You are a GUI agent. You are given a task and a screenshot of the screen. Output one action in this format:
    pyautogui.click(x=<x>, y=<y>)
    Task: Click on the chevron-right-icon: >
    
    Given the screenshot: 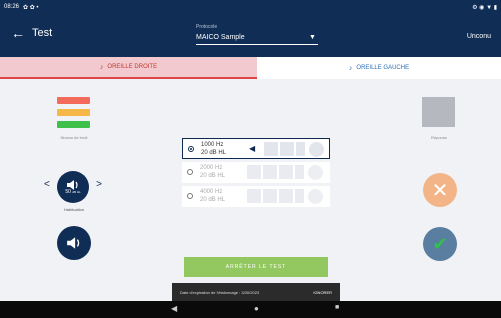 What is the action you would take?
    pyautogui.click(x=99, y=184)
    